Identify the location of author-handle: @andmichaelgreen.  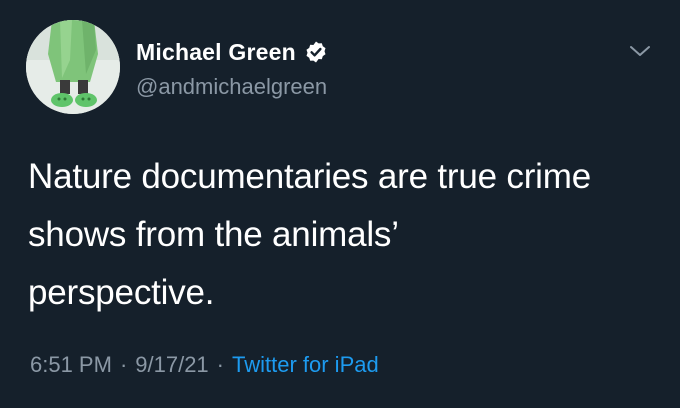
(231, 87).